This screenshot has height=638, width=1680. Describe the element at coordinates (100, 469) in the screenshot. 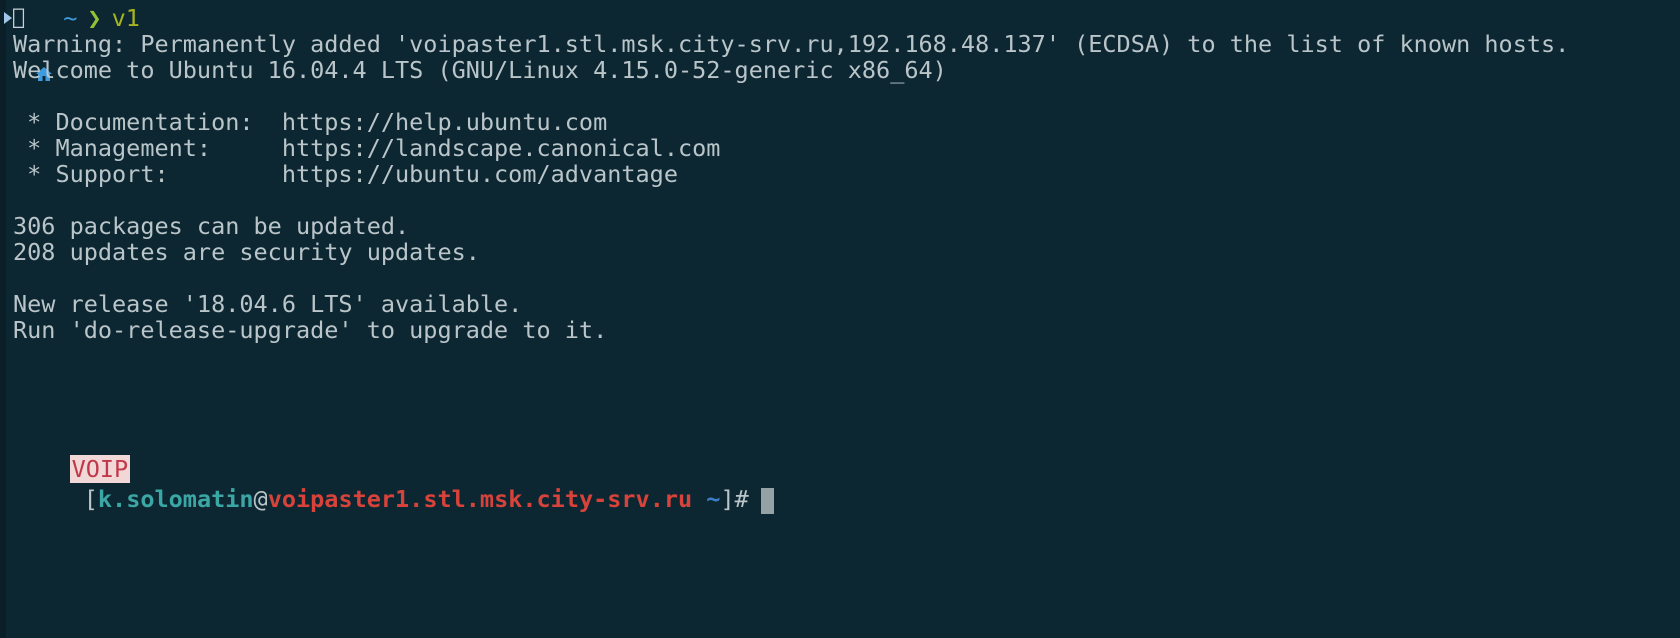

I see `env-badge: VOIP` at that location.